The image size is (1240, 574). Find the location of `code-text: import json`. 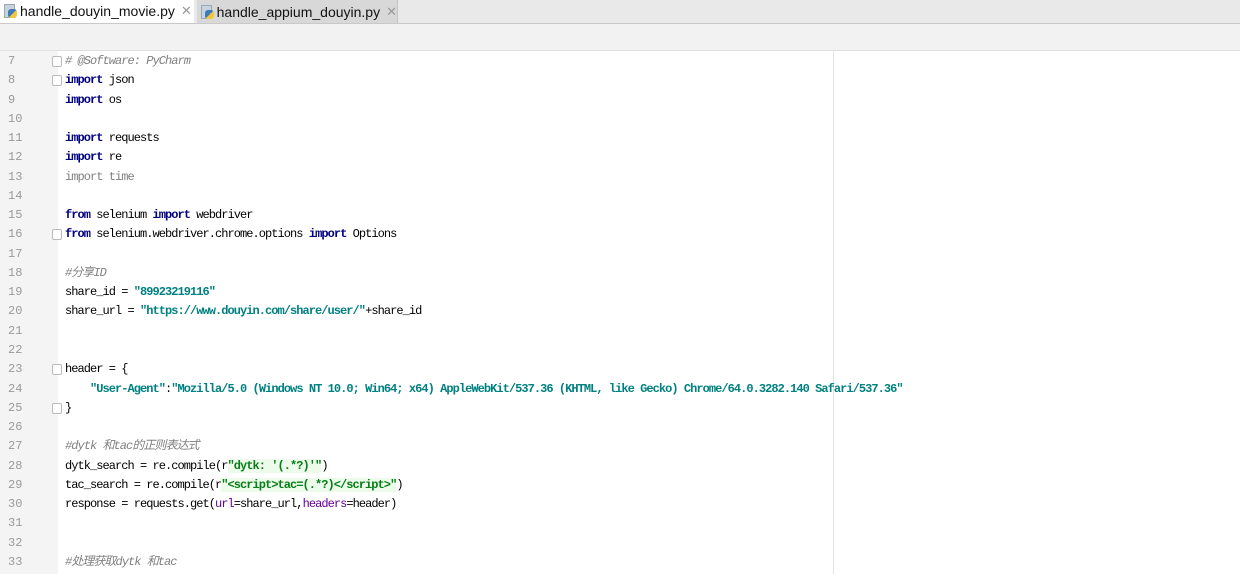

code-text: import json is located at coordinates (100, 80).